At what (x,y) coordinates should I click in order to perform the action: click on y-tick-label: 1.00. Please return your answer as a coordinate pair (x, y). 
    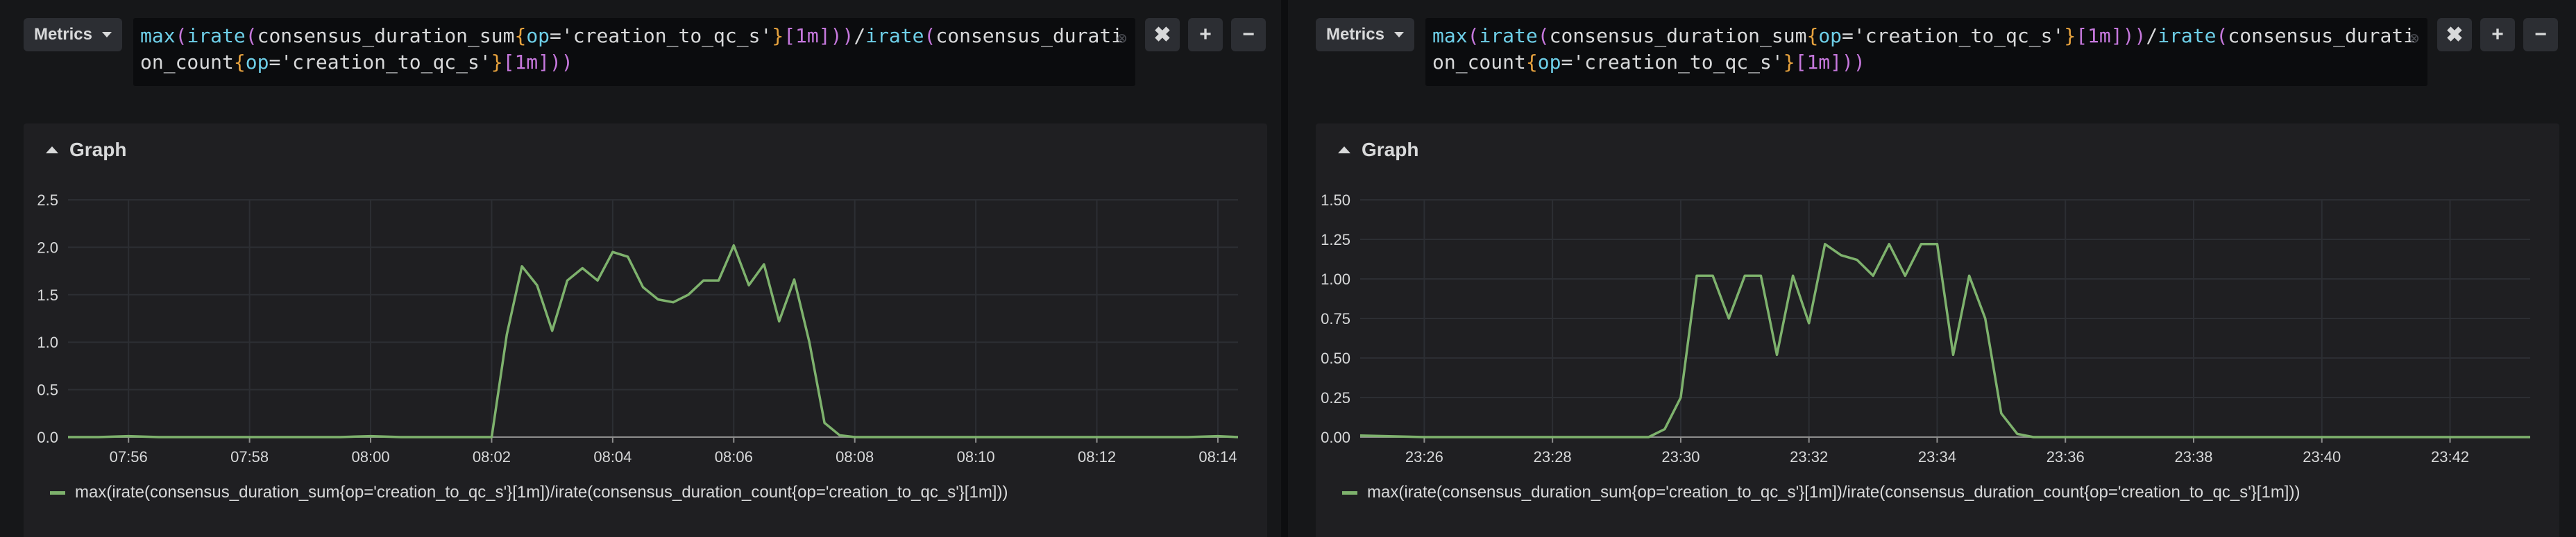
    Looking at the image, I should click on (1335, 279).